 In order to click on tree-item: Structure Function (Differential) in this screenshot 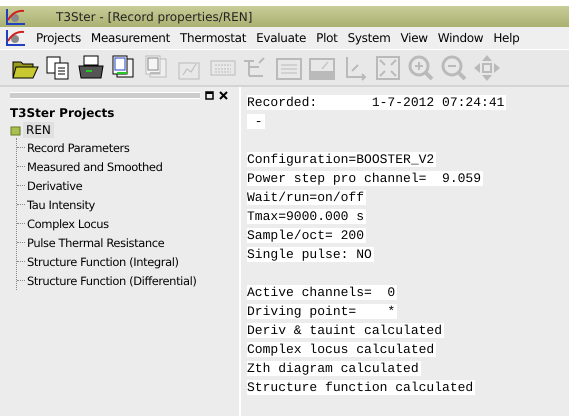, I will do `click(112, 281)`.